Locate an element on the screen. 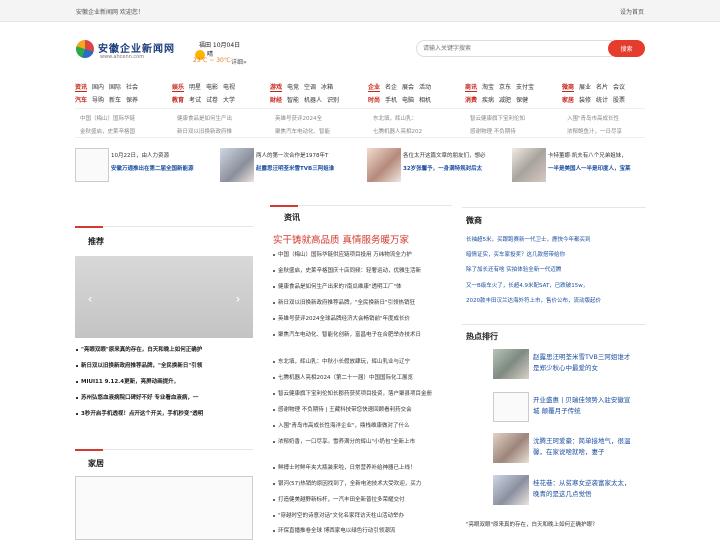 The width and height of the screenshot is (720, 540). list-item: 暗情证实，买车家投奖？这几款搭带给你 is located at coordinates (515, 254).